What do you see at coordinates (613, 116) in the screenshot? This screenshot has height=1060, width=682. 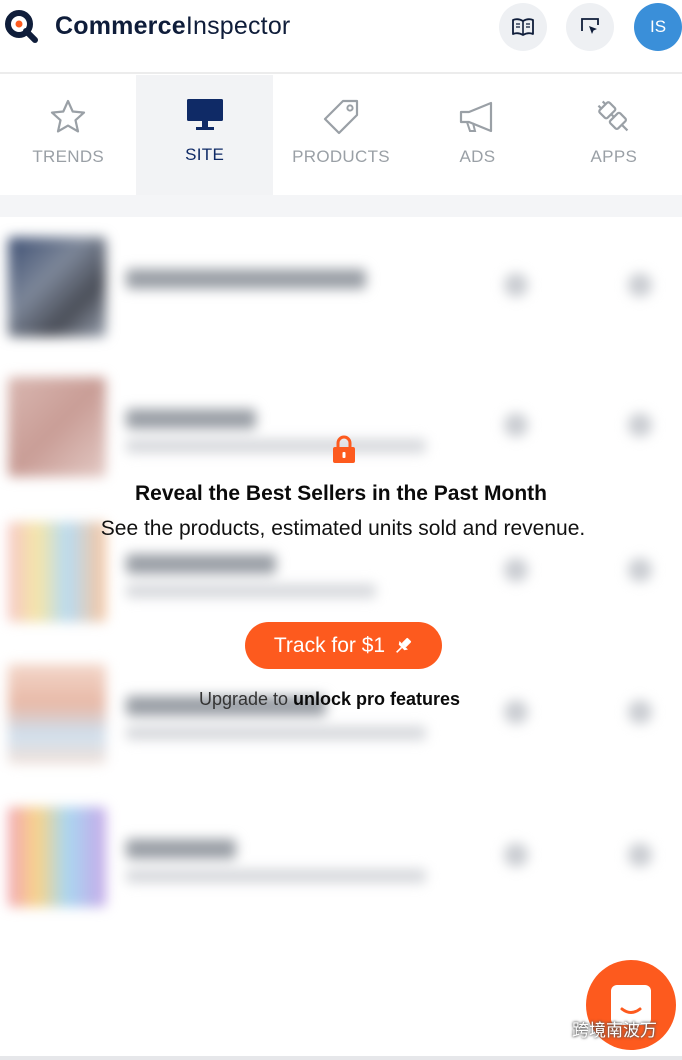 I see `plug-icon` at bounding box center [613, 116].